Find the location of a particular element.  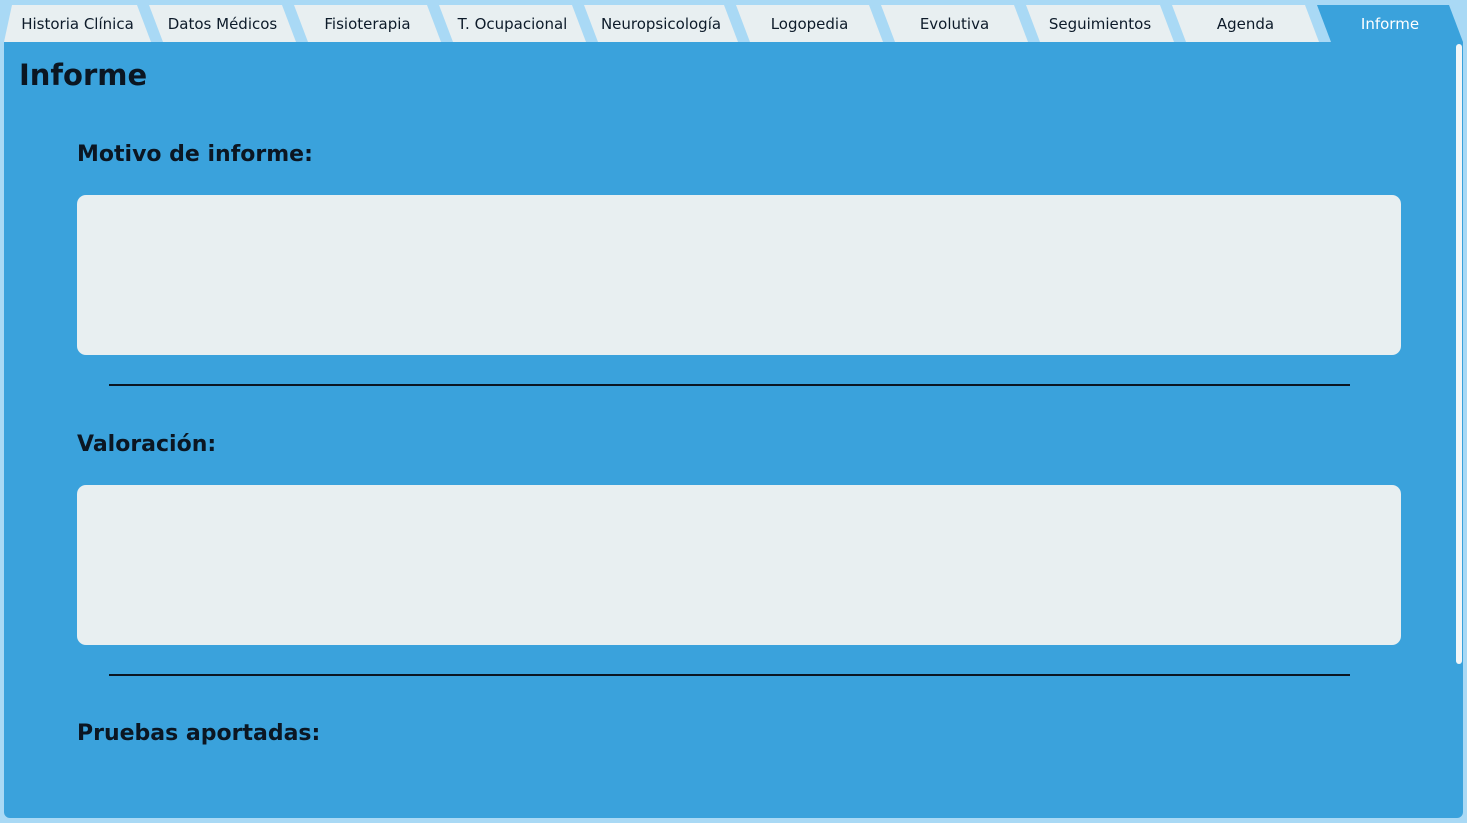

tab-label: Logopedia is located at coordinates (809, 23).